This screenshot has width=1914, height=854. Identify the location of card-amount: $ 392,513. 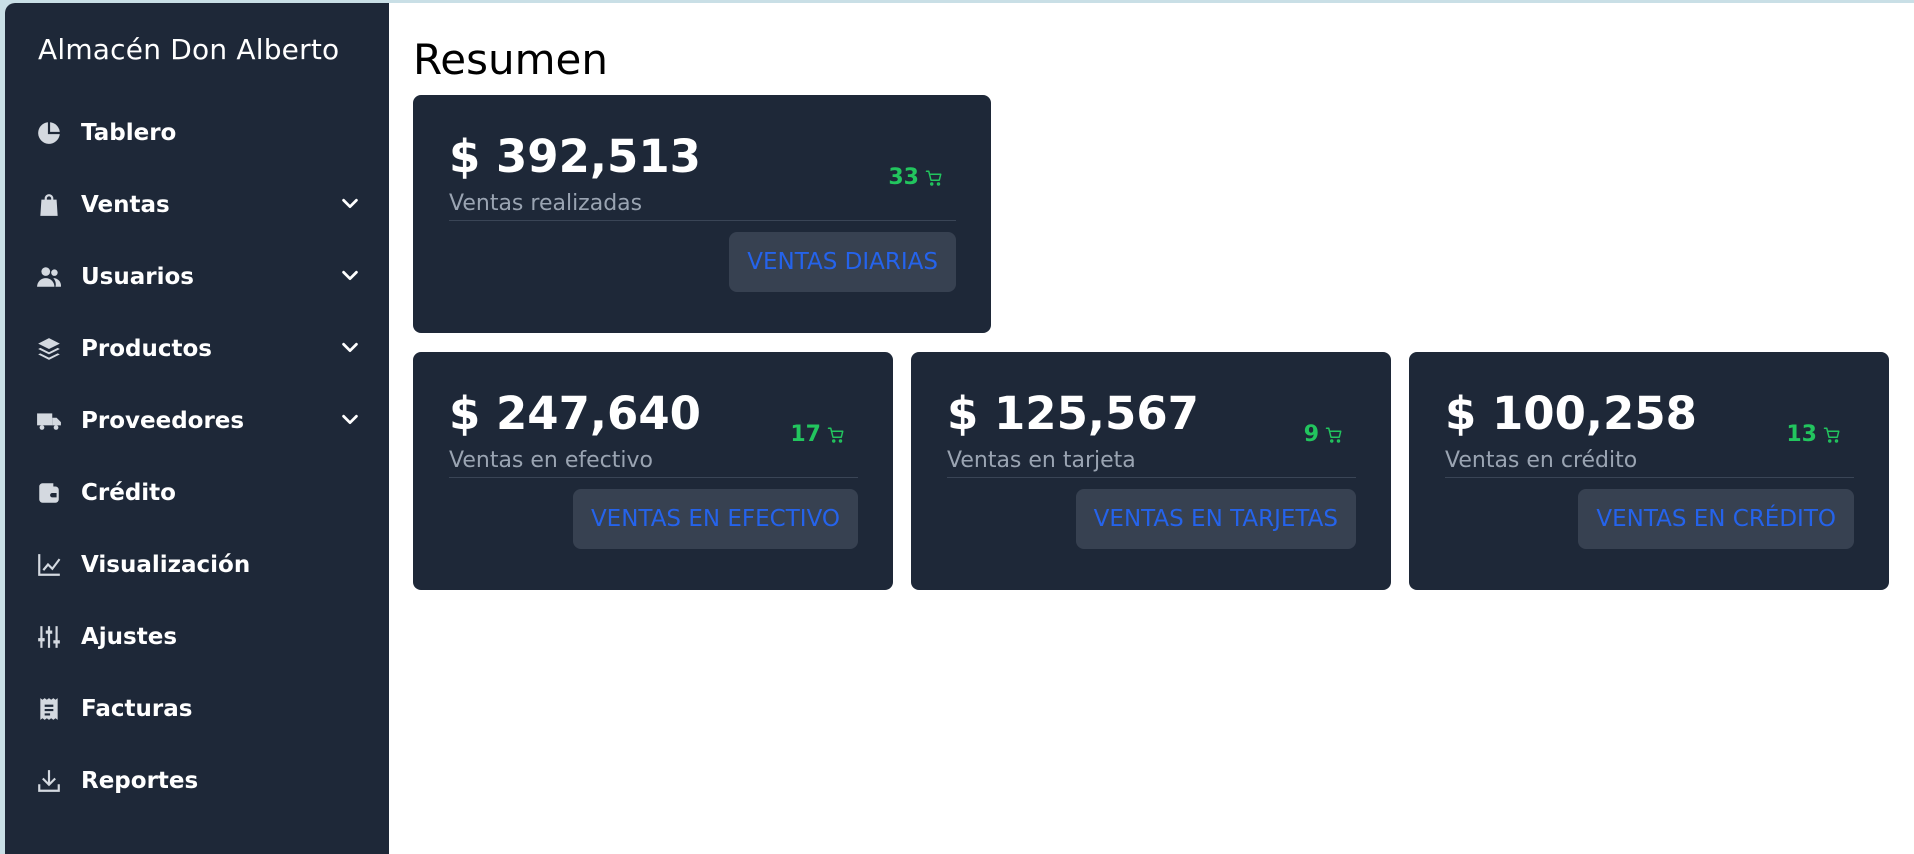
(575, 156).